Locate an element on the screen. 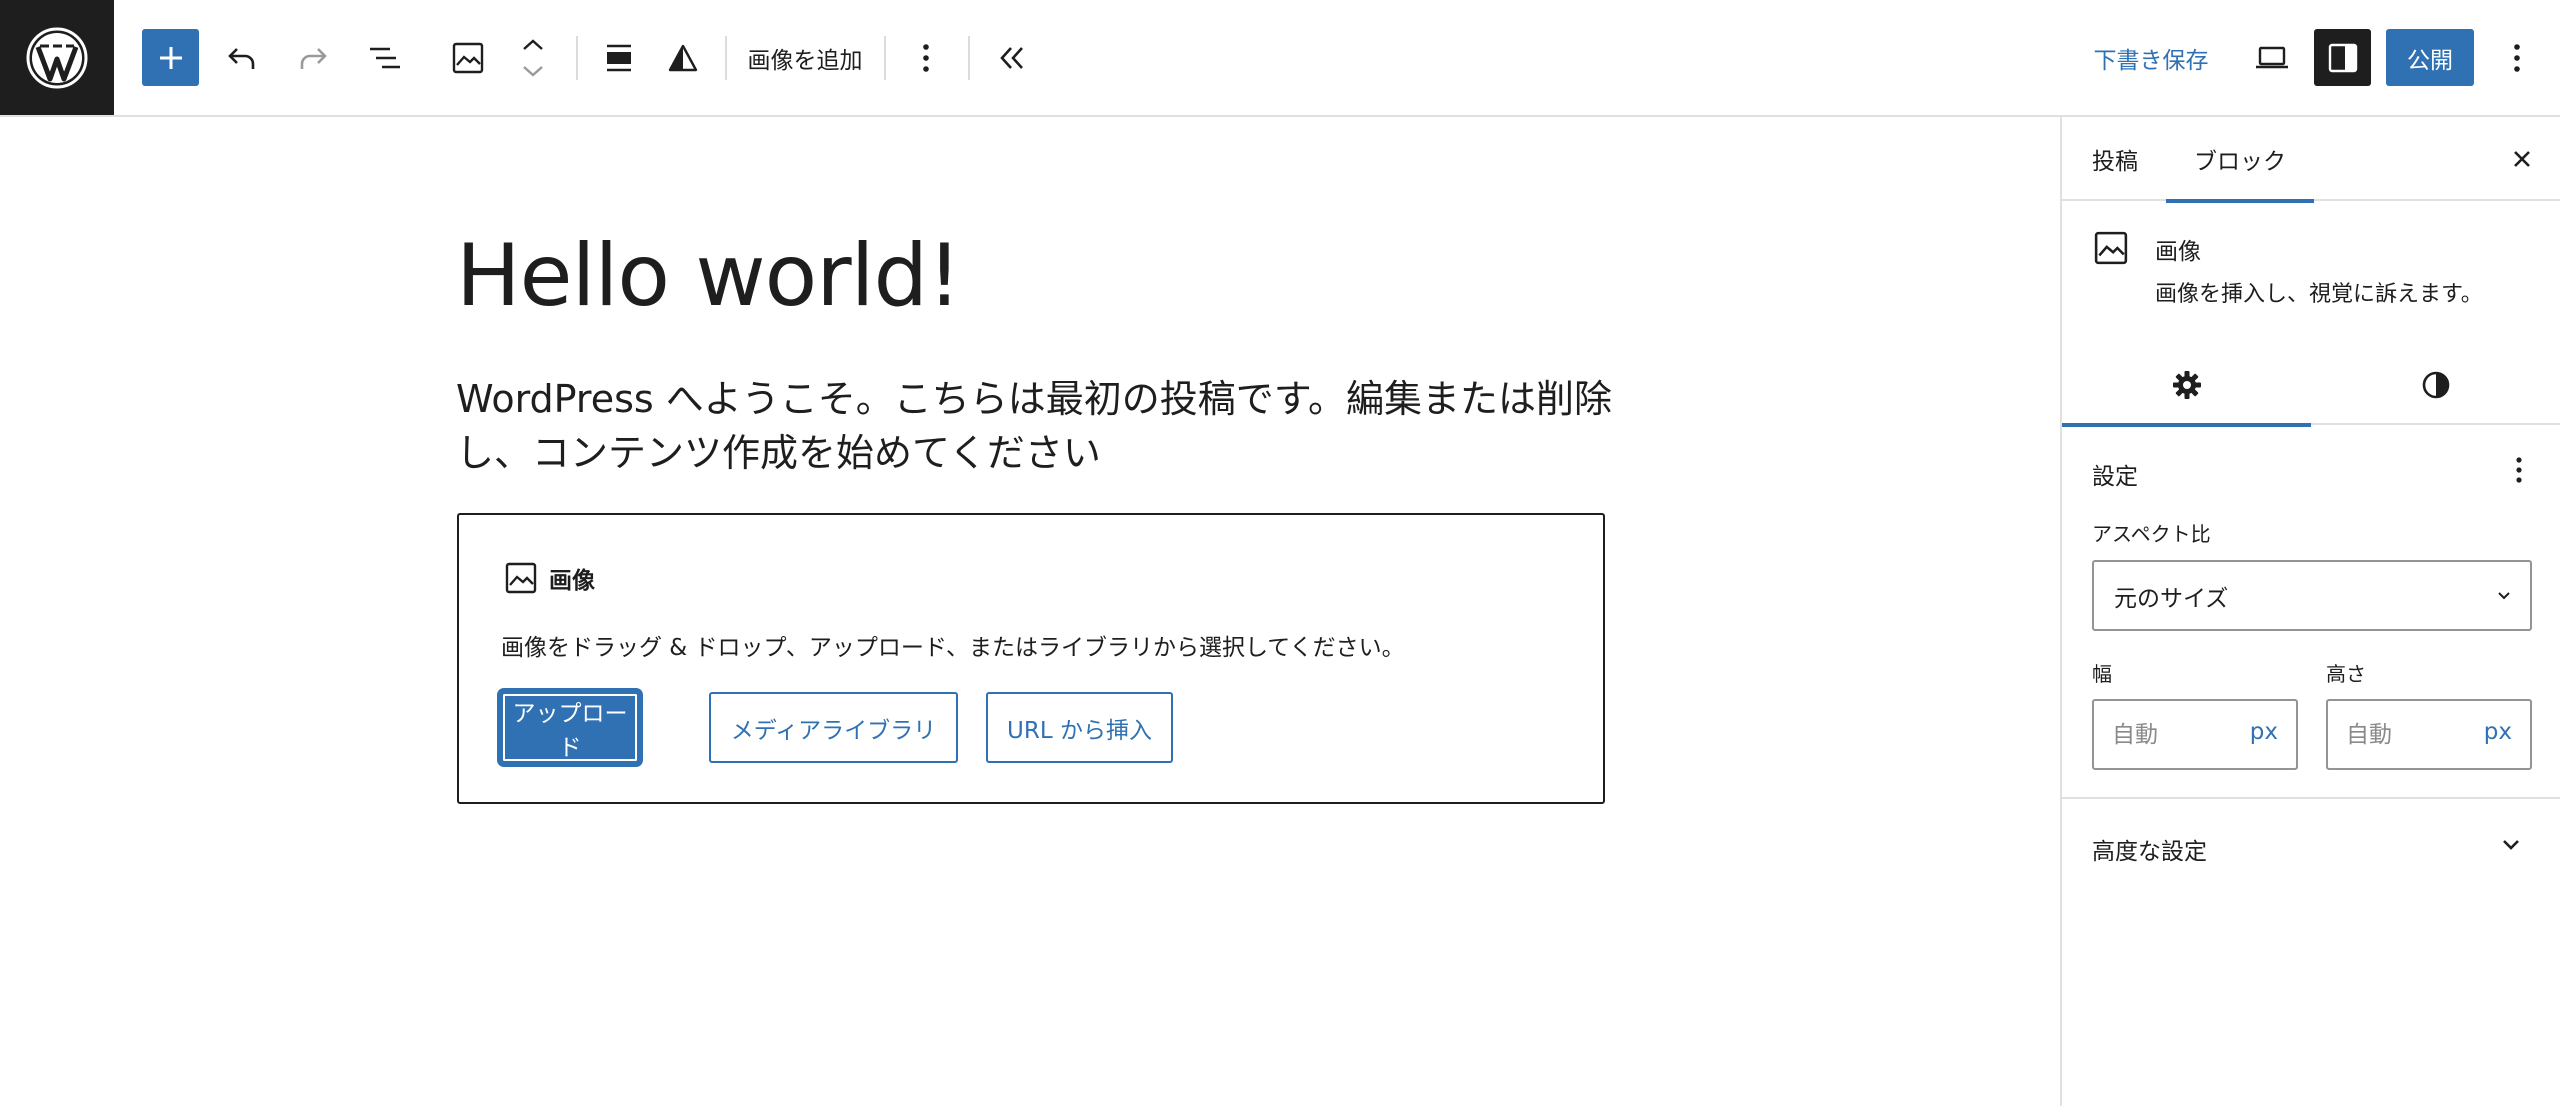  aspect-ratio-select: 元のサイズ is located at coordinates (2312, 595).